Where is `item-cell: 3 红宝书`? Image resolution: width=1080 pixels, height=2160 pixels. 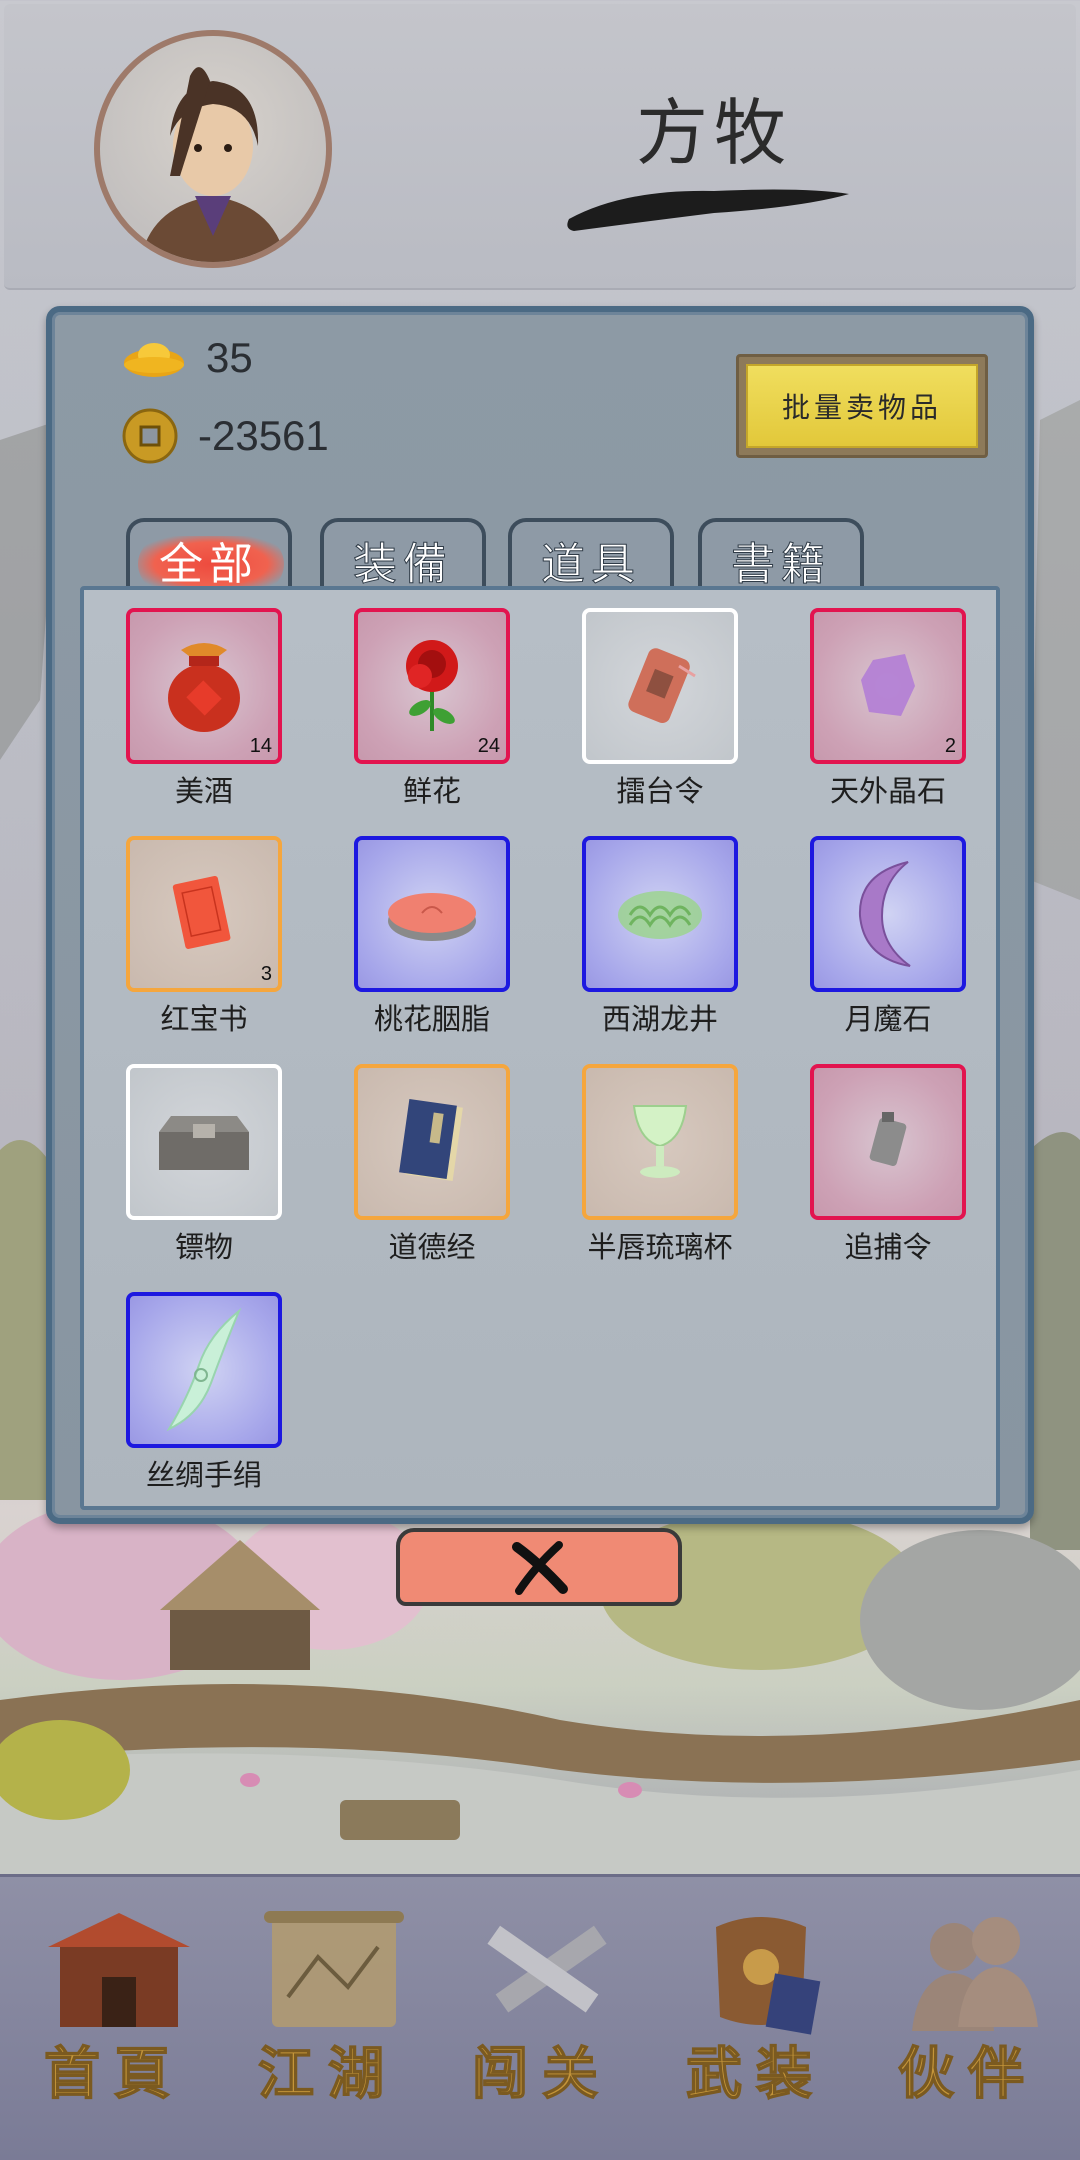
item-cell: 3 红宝书 is located at coordinates (184, 928).